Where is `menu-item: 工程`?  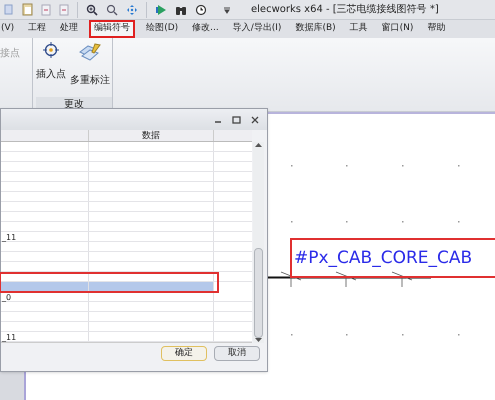 menu-item: 工程 is located at coordinates (37, 29).